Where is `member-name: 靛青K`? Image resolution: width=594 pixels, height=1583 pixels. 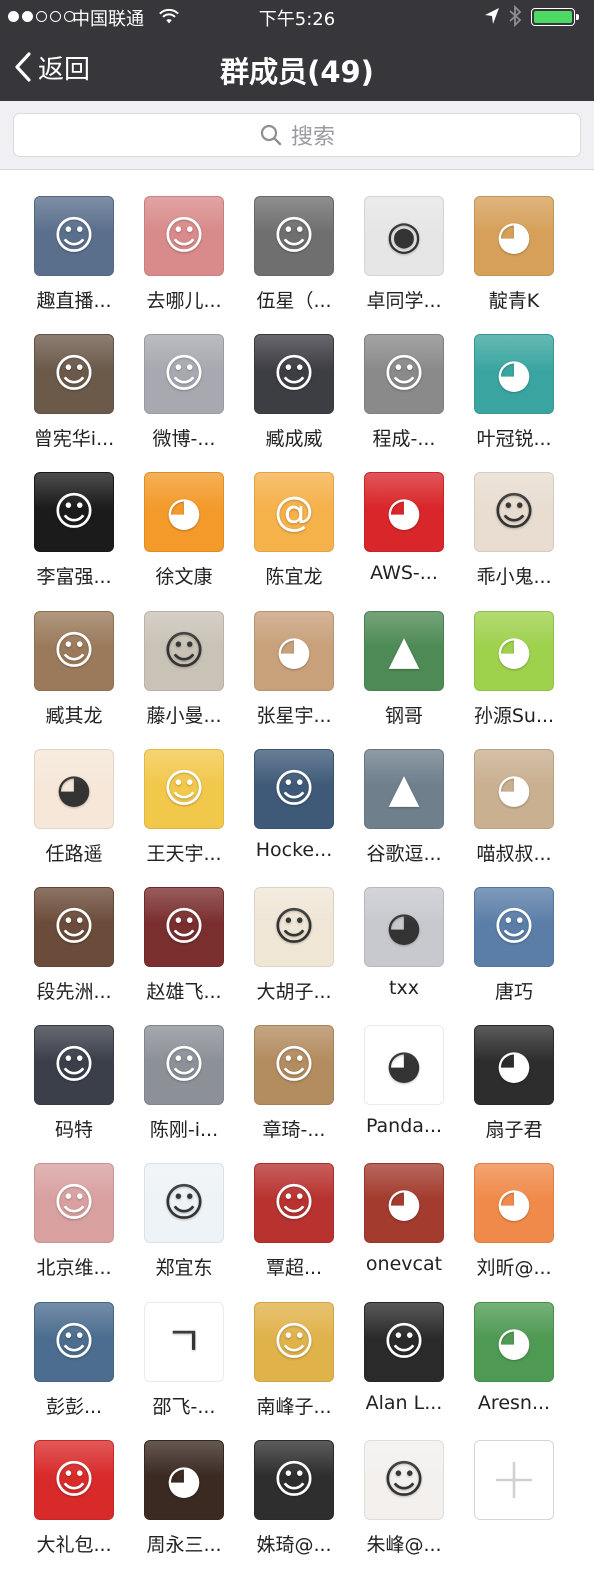
member-name: 靛青K is located at coordinates (514, 301).